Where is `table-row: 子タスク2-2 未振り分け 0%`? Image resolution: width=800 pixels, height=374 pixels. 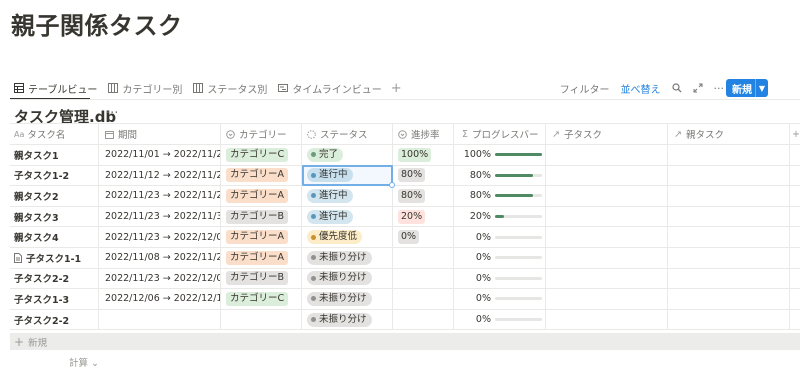
table-row: 子タスク2-2 未振り分け 0% is located at coordinates (405, 320).